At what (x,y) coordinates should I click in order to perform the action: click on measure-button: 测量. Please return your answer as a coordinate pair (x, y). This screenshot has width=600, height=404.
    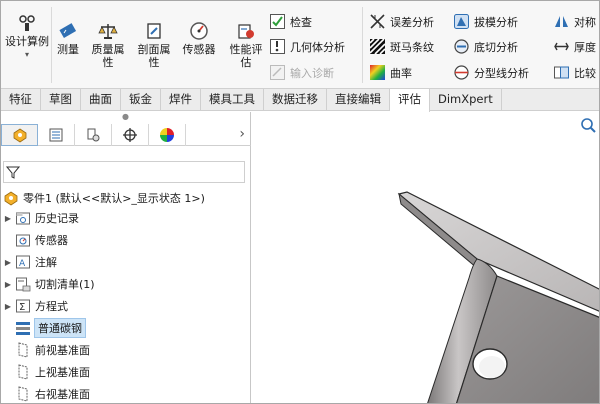
    Looking at the image, I should click on (68, 38).